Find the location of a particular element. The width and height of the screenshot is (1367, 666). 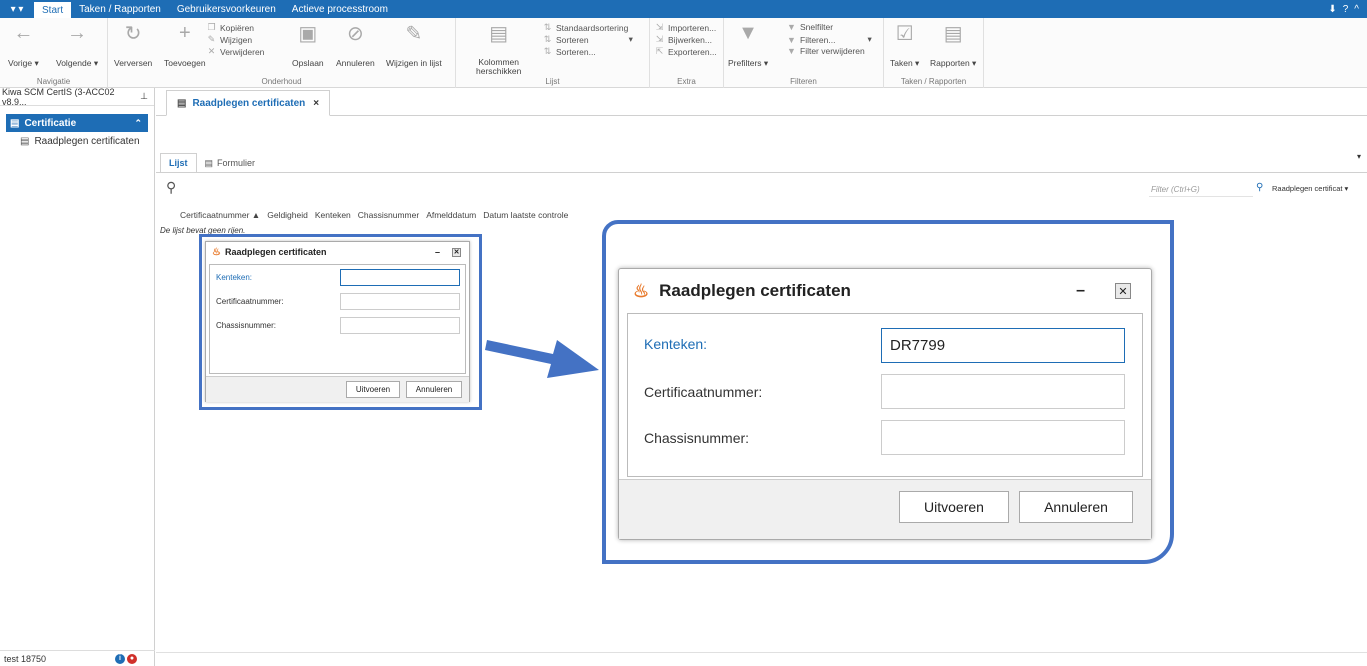

info-icon: i is located at coordinates (120, 658).